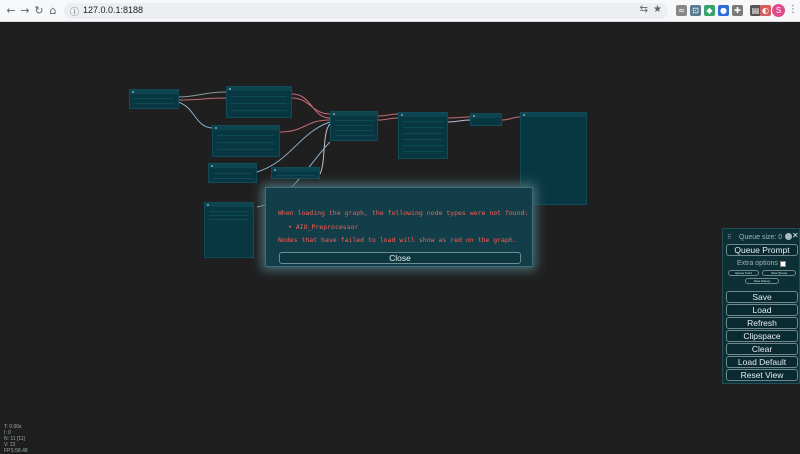 Image resolution: width=800 pixels, height=454 pixels. What do you see at coordinates (16, 439) in the screenshot?
I see `canvas-stats: T: 0.00s I: 0 N: 11 [11] V: 22 FPS:58.48` at bounding box center [16, 439].